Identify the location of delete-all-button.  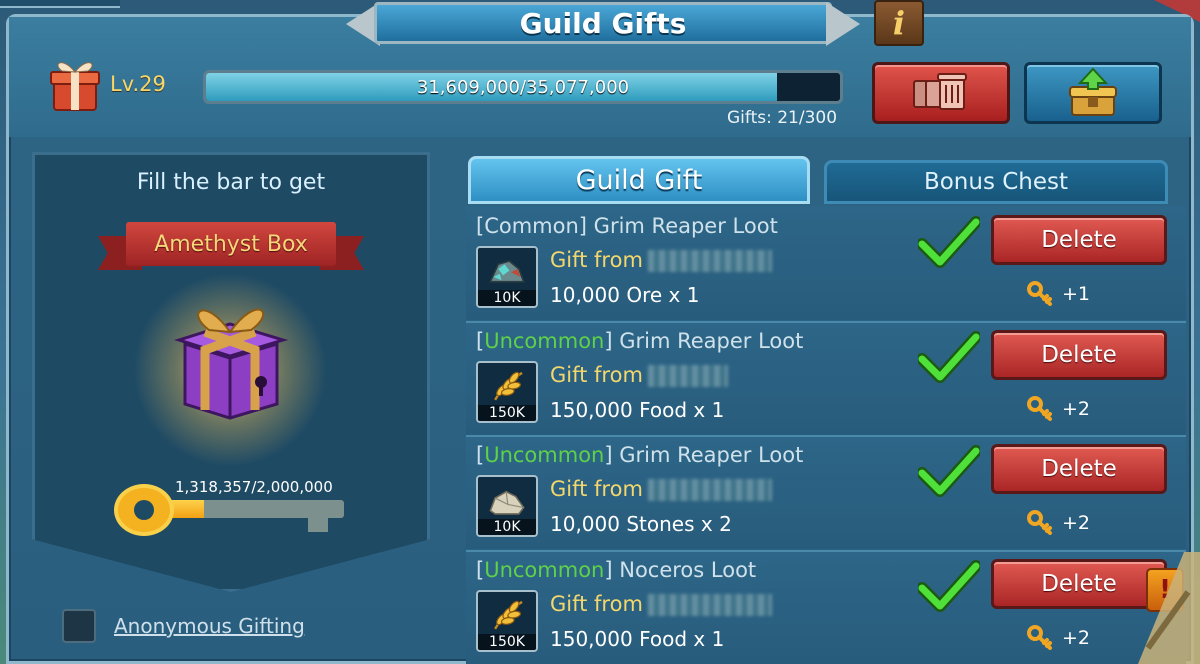
(941, 93).